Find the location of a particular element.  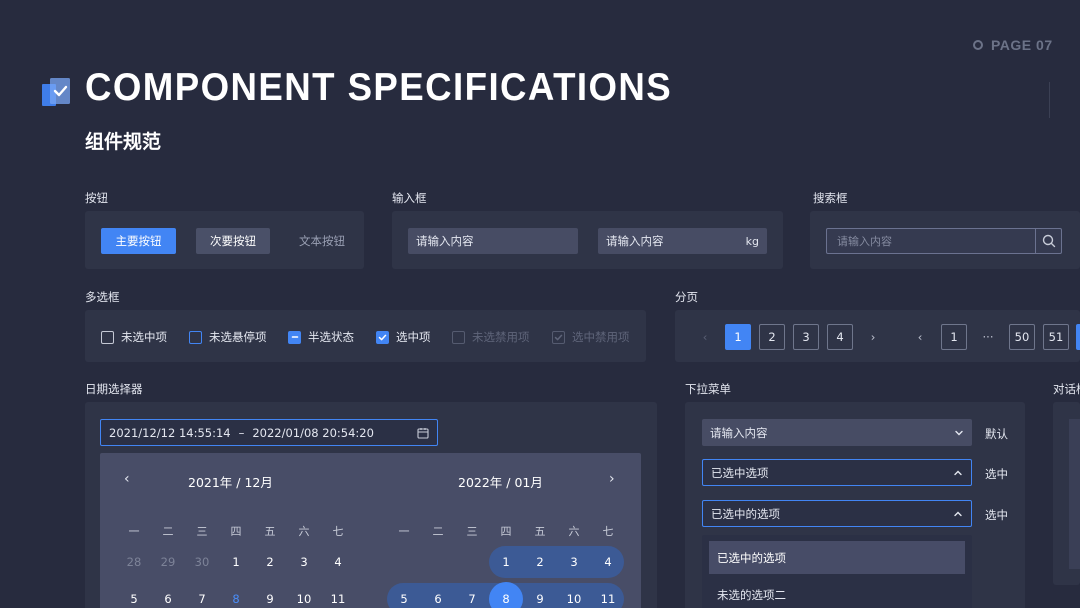

checkbox-text: 未选中项 is located at coordinates (144, 337).